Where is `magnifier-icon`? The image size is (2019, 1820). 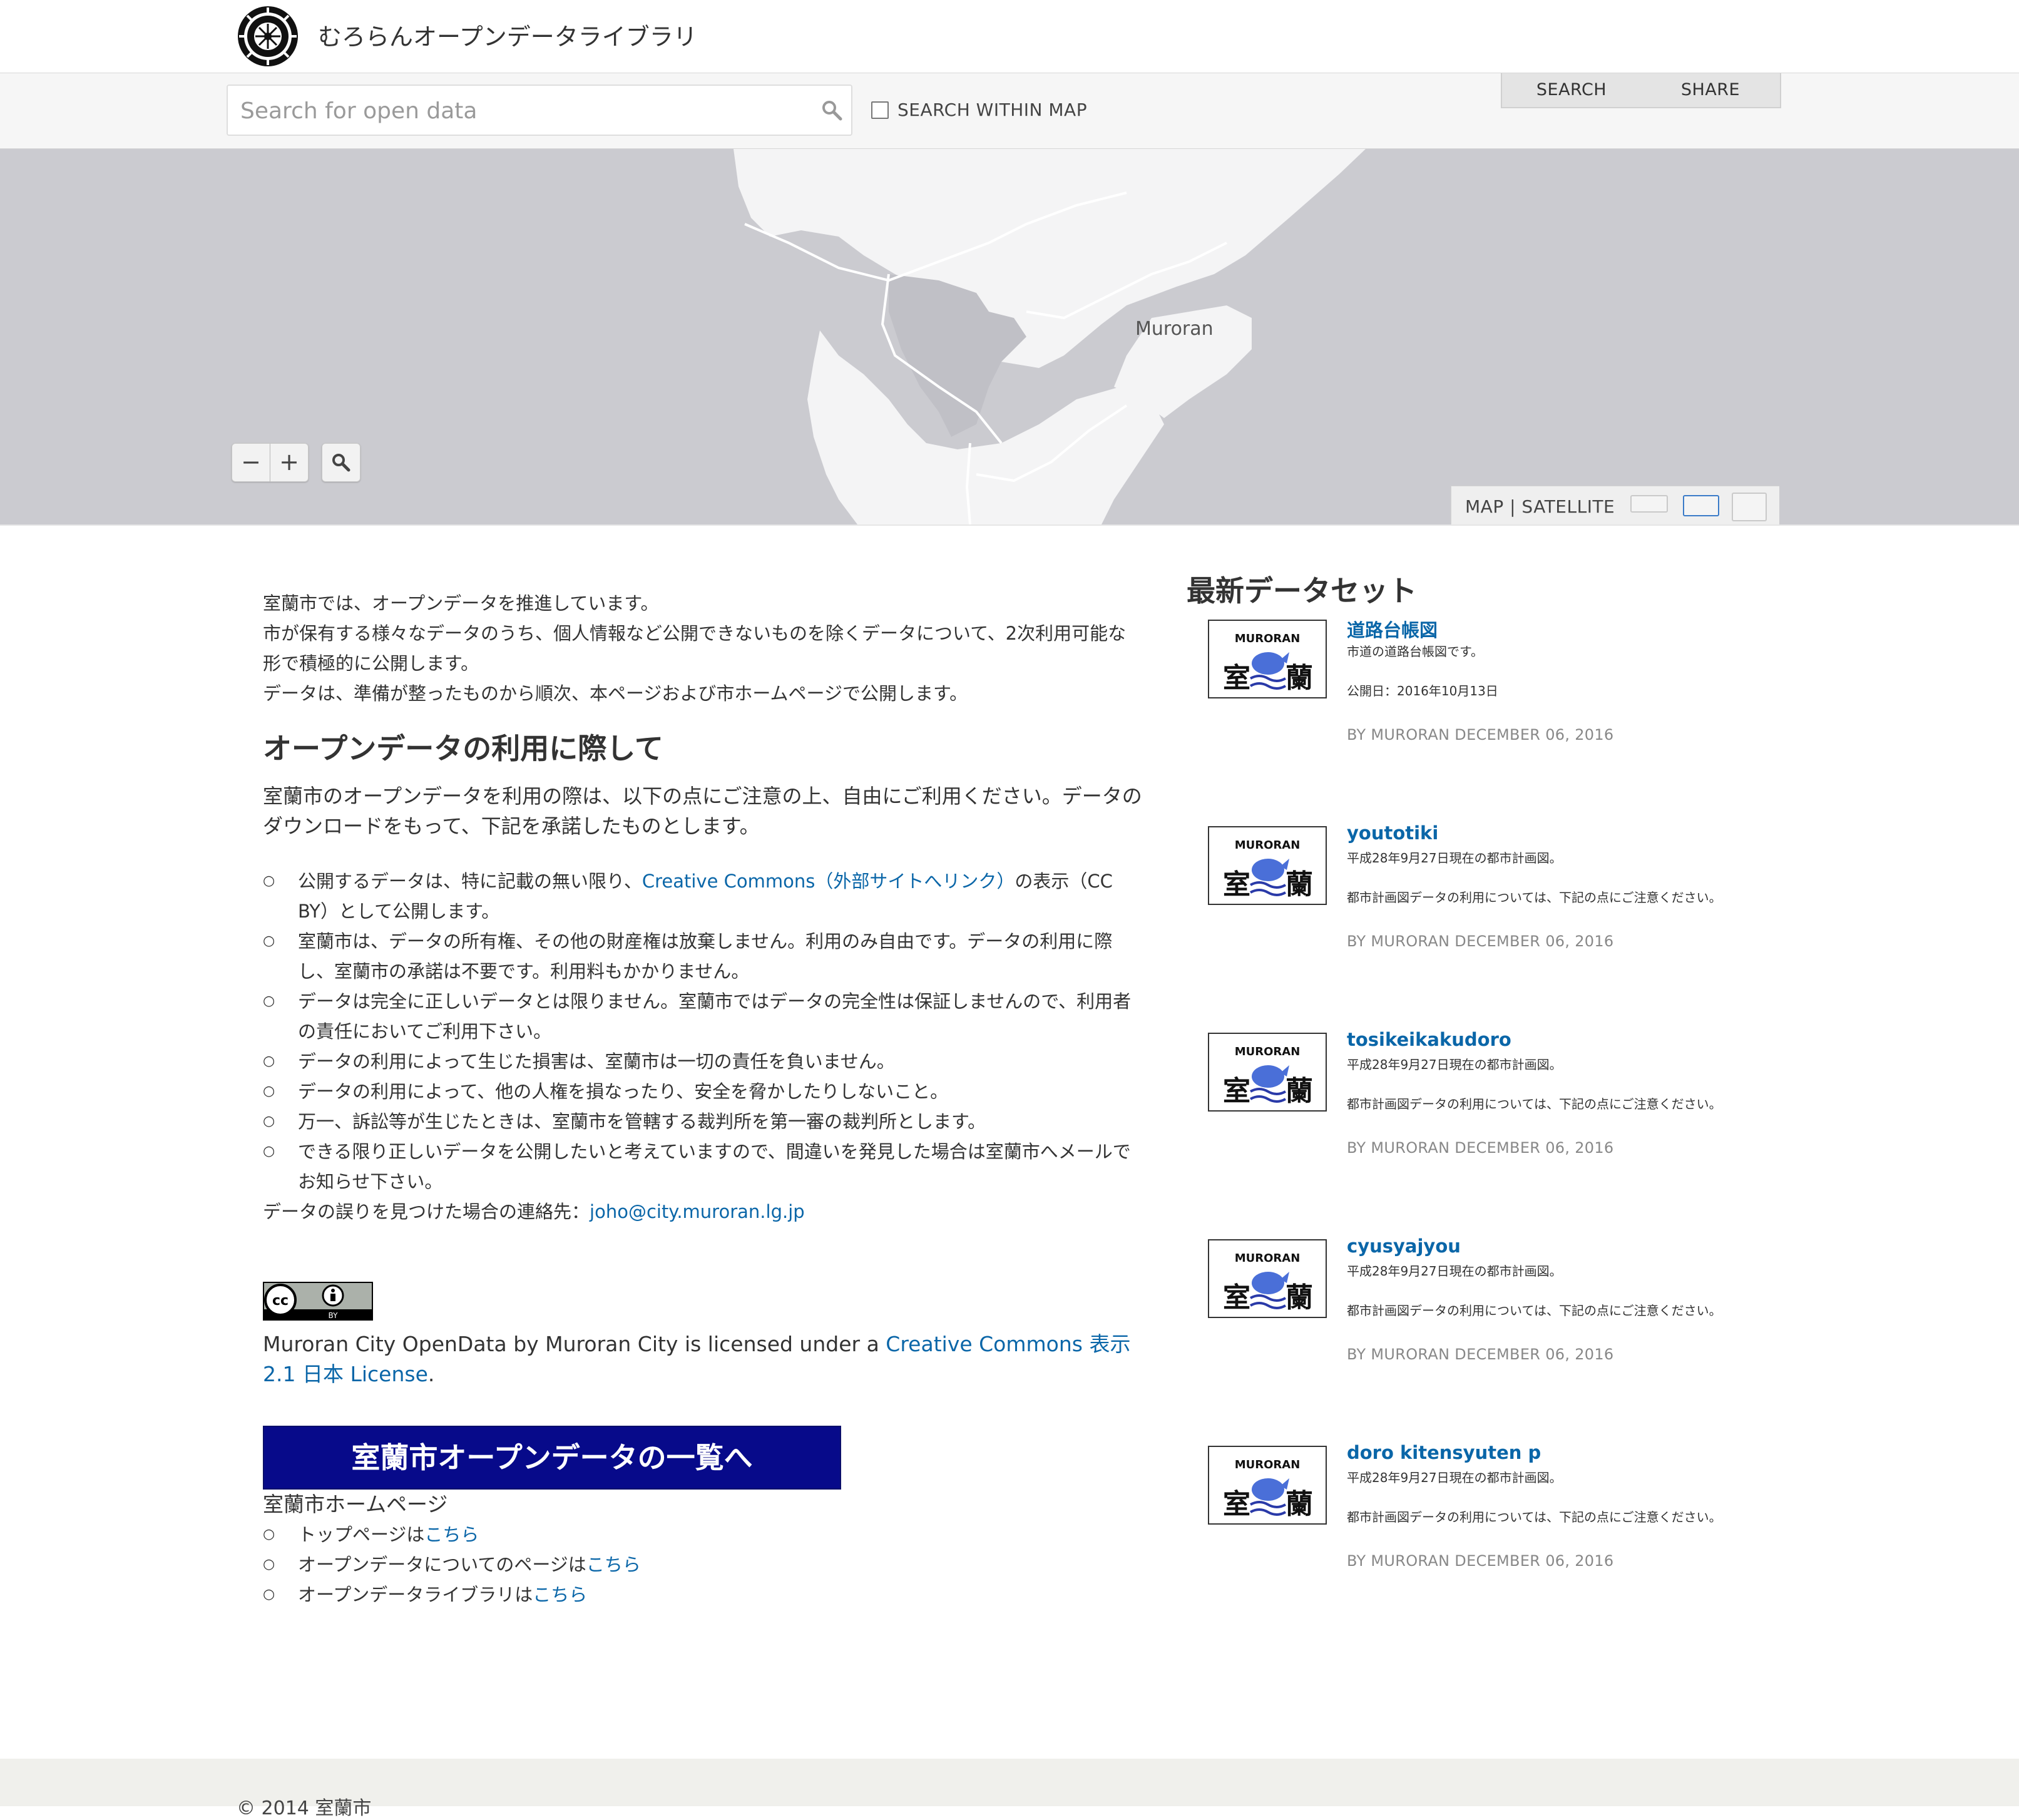
magnifier-icon is located at coordinates (341, 463).